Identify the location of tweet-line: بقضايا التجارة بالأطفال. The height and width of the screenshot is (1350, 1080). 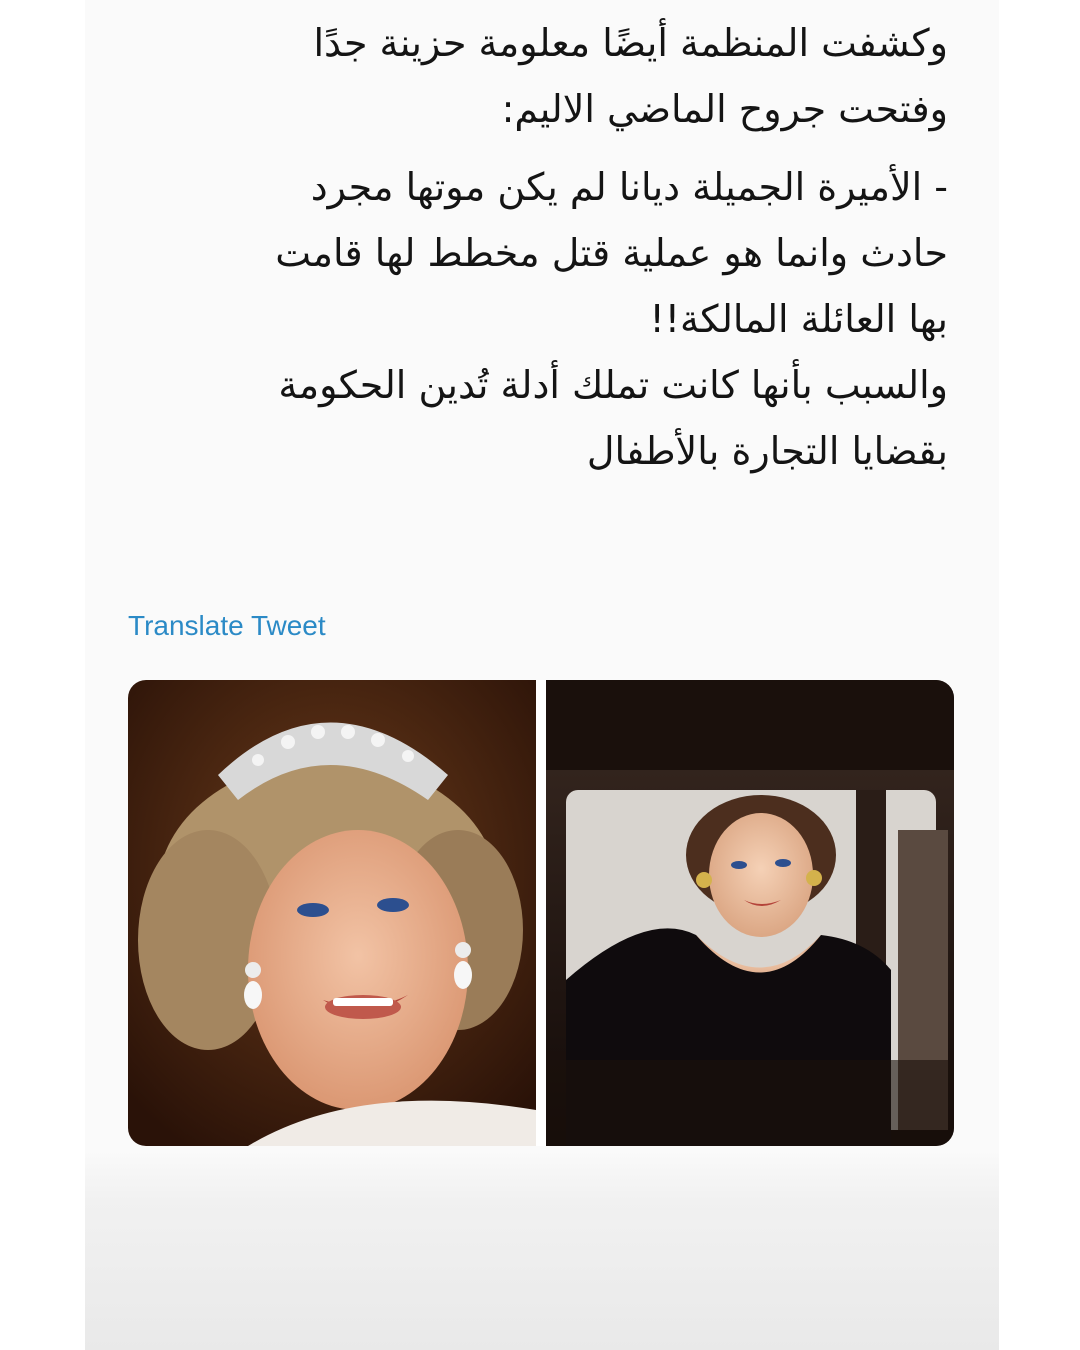
(767, 451).